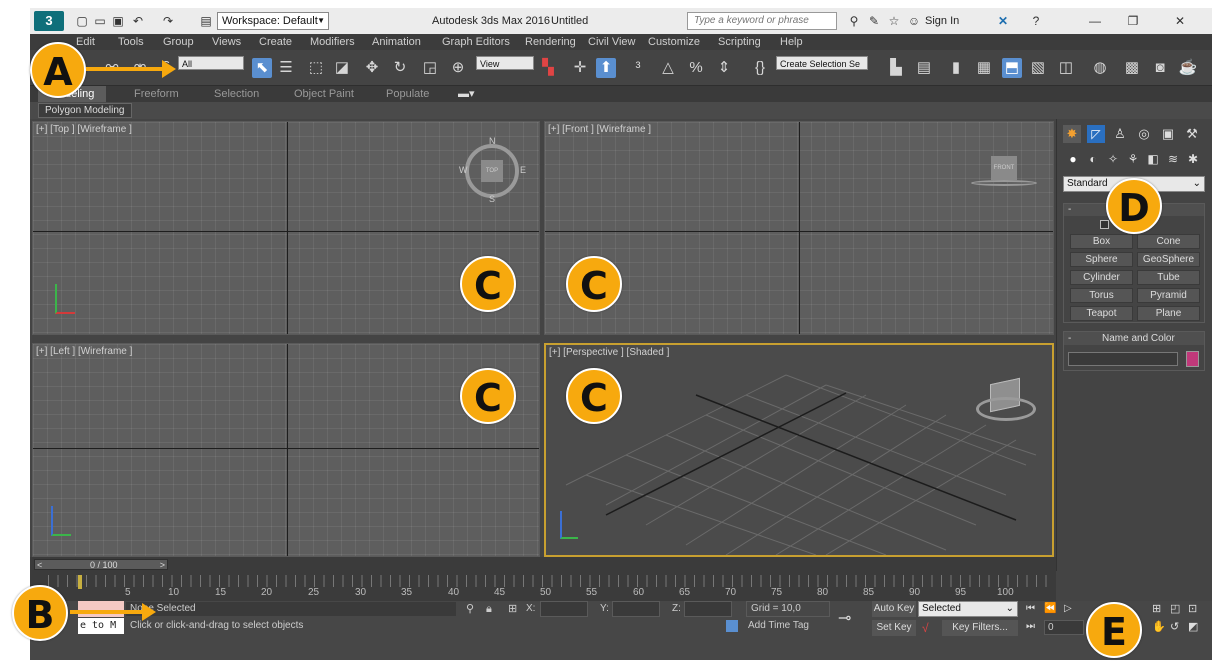 The height and width of the screenshot is (661, 1214). I want to click on rendered-frame-window-icon: ▩, so click(1132, 68).